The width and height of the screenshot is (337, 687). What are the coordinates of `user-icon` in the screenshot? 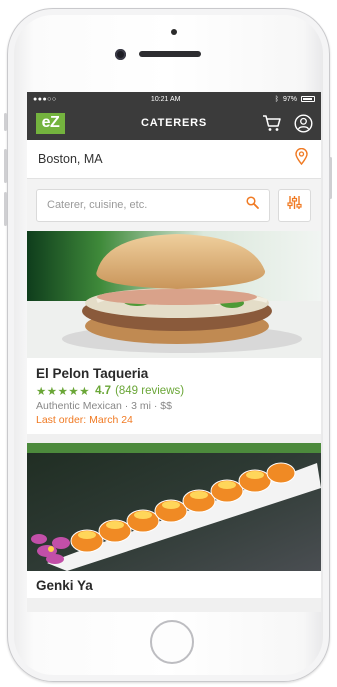 It's located at (303, 123).